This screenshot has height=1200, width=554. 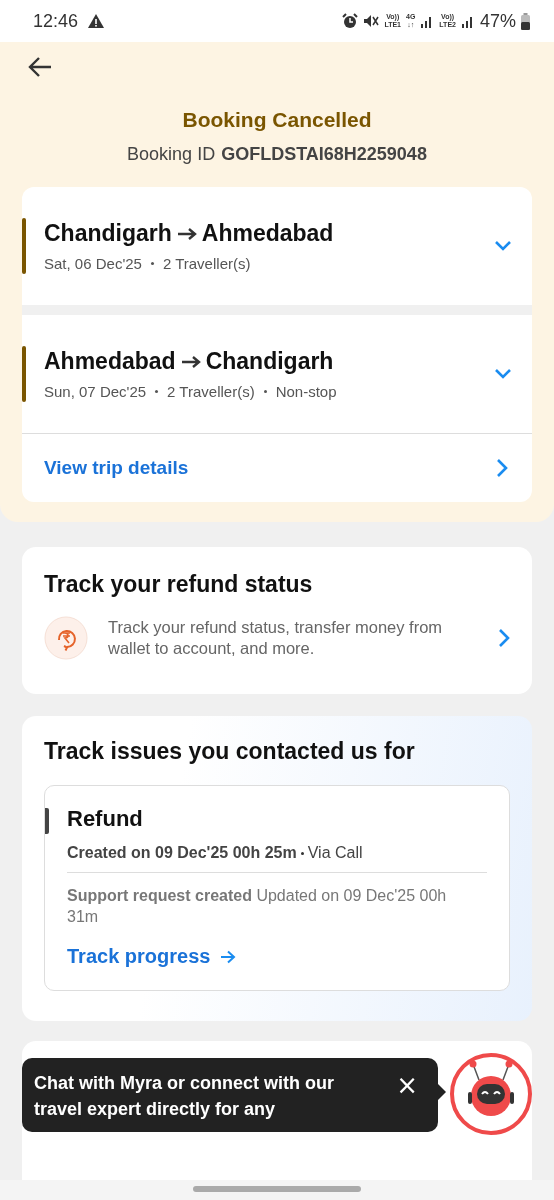 I want to click on card-title: Track your refund status, so click(x=179, y=584).